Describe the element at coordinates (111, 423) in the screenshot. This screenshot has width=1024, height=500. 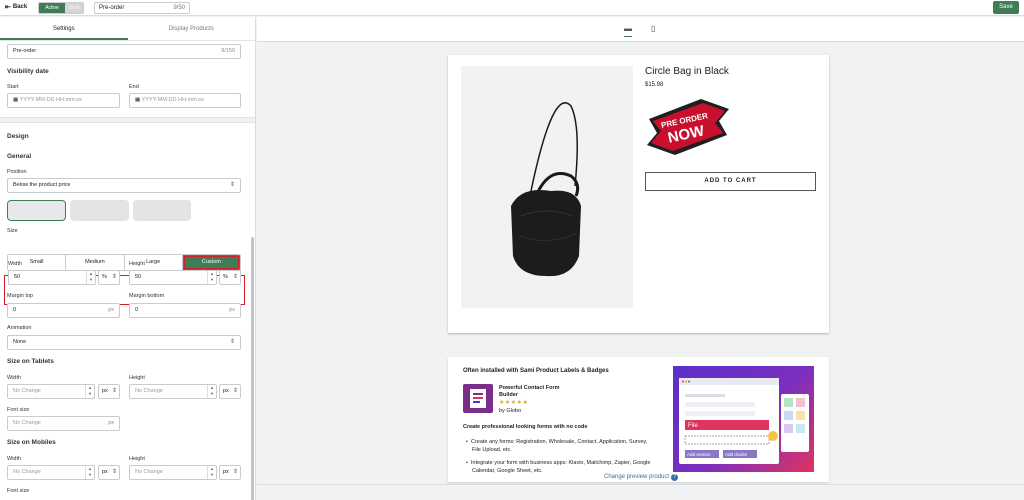
I see `tablet-font-size-unit: px` at that location.